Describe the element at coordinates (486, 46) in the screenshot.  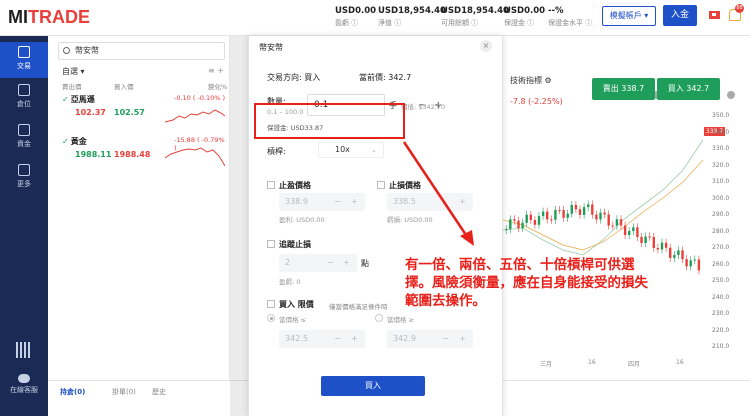
I see `close-icon: ×` at that location.